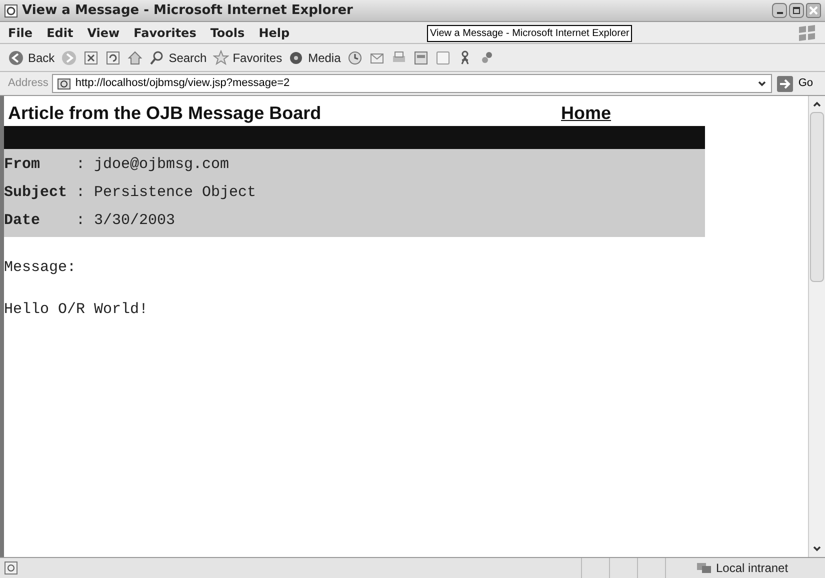 This screenshot has height=578, width=825. What do you see at coordinates (36, 192) in the screenshot?
I see `field-label: Subject` at bounding box center [36, 192].